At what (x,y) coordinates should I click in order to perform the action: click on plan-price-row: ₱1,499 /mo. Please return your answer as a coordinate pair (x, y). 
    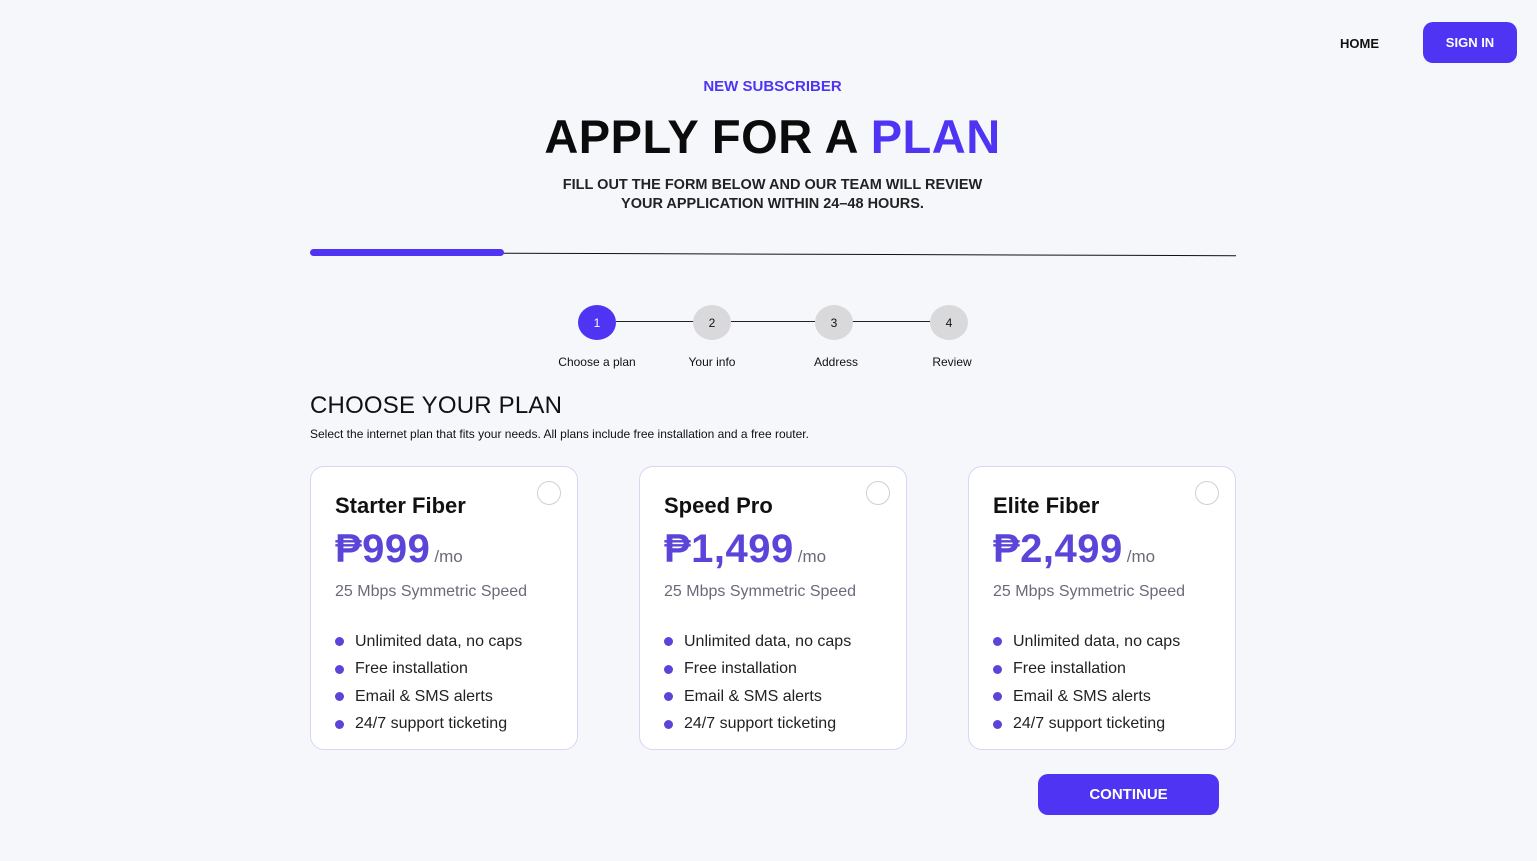
    Looking at the image, I should click on (745, 549).